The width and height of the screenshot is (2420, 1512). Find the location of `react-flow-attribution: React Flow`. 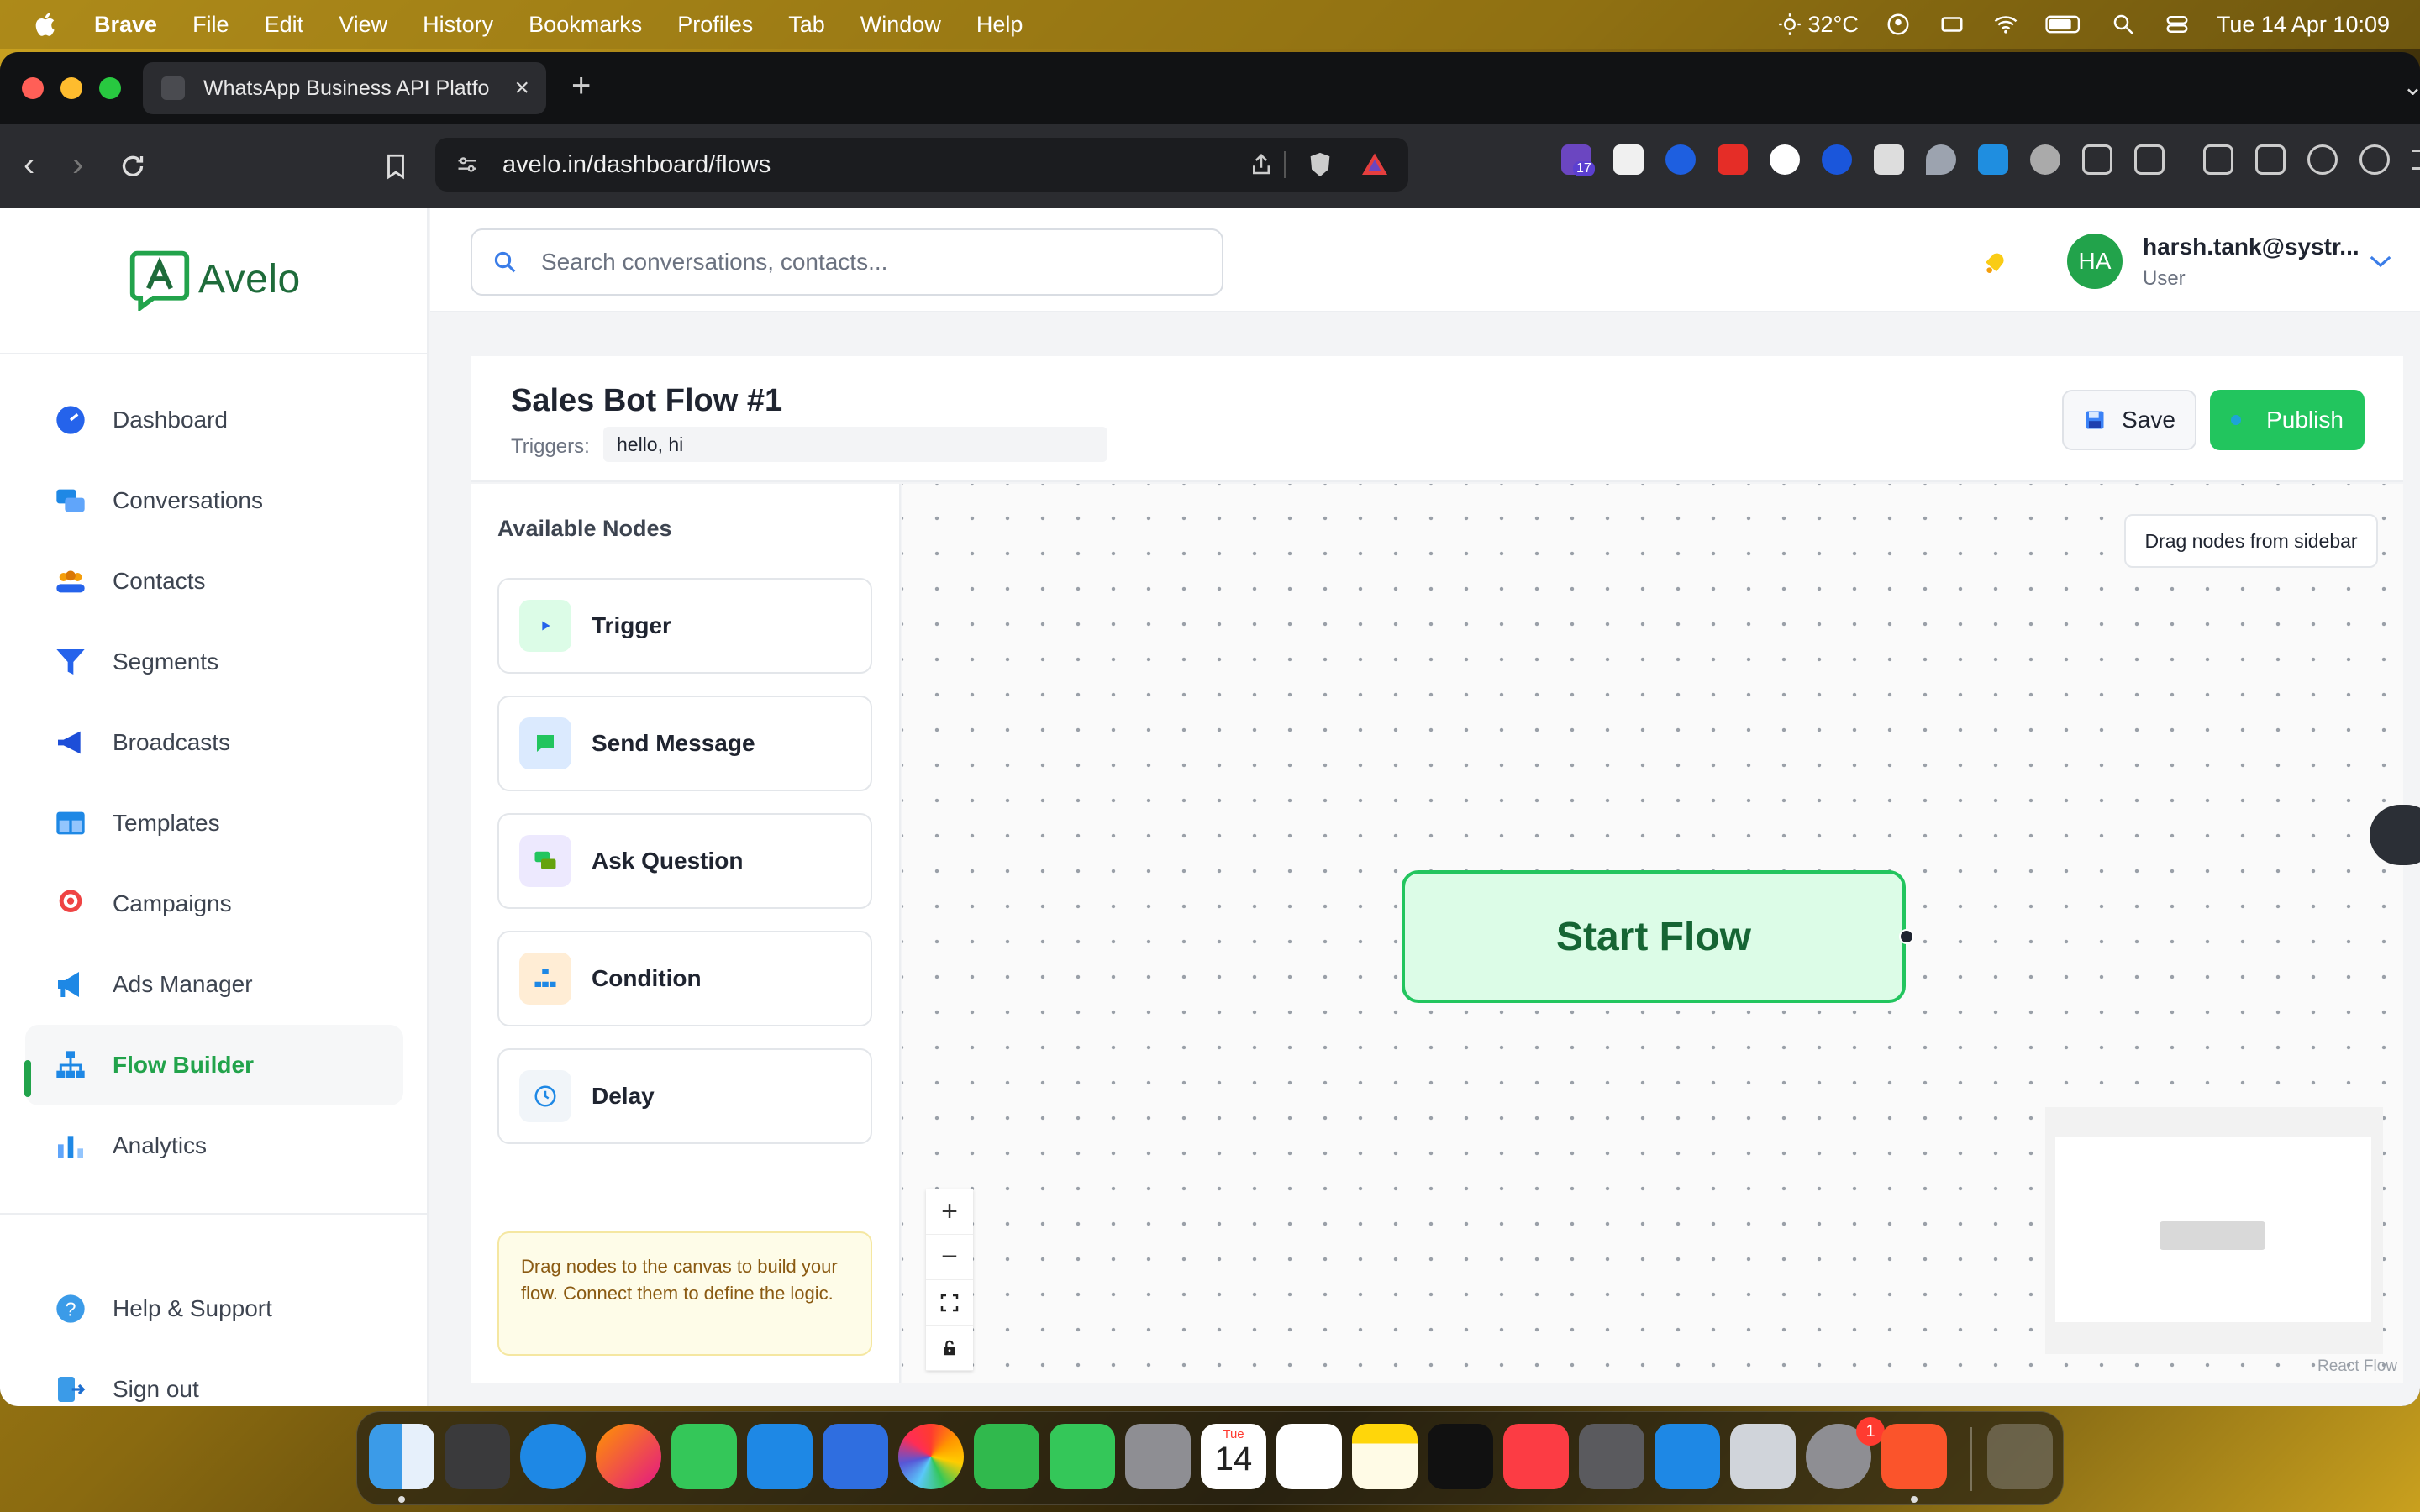

react-flow-attribution: React Flow is located at coordinates (2357, 1366).